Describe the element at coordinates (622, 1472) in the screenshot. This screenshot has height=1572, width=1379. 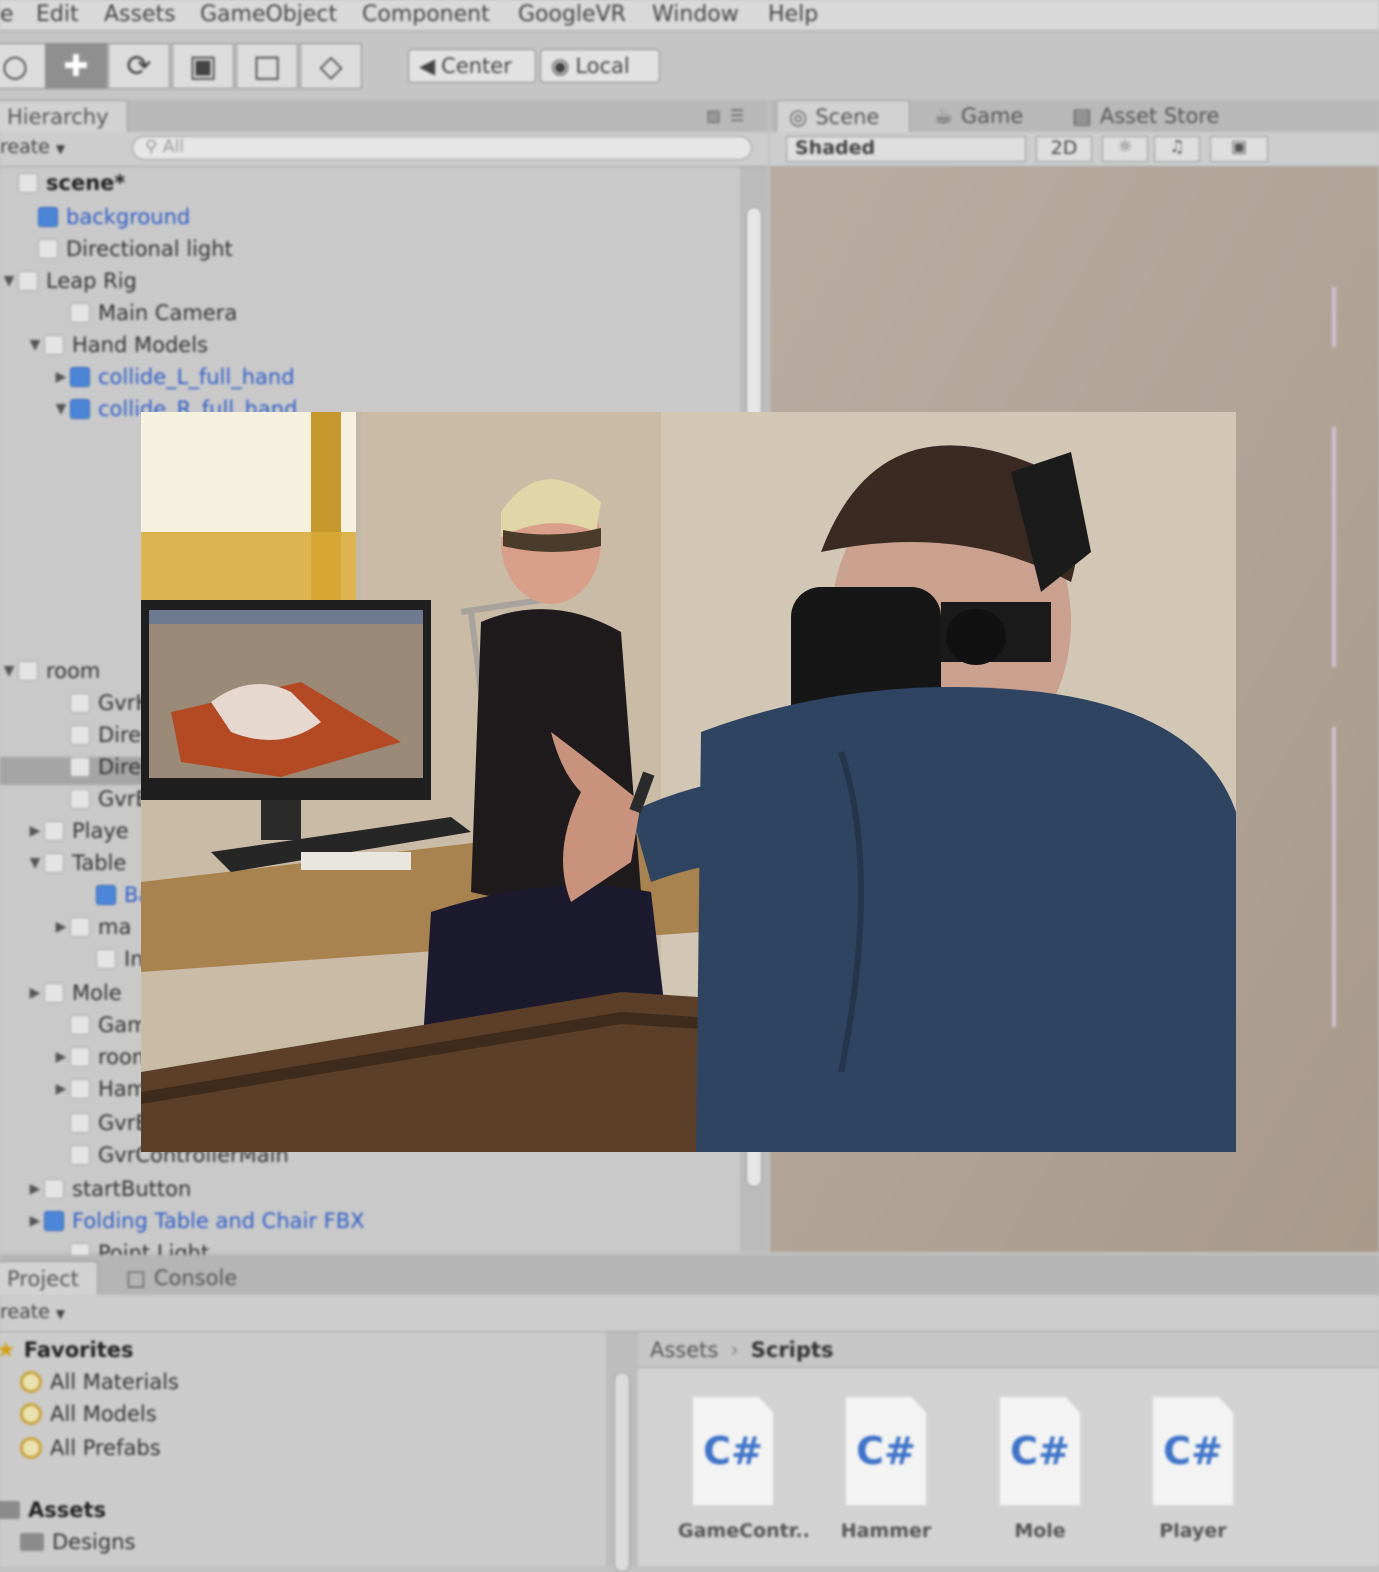
I see `project-tree-scrollbar-thumb` at that location.